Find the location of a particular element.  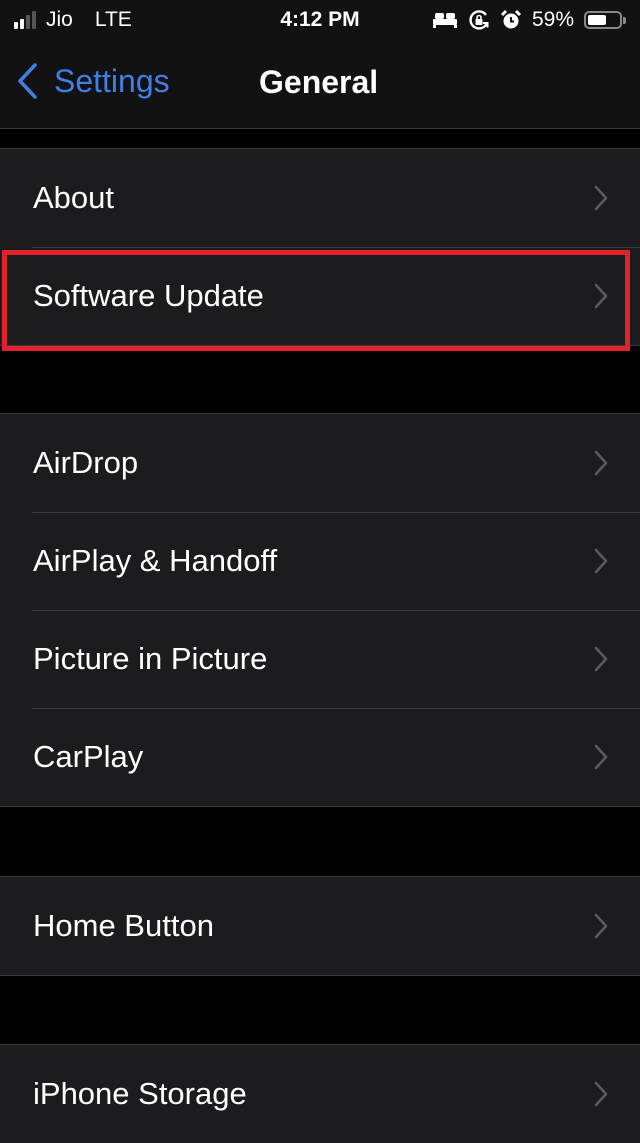

settings-row-airplay-handoff: AirPlay & Handoff is located at coordinates (320, 561).